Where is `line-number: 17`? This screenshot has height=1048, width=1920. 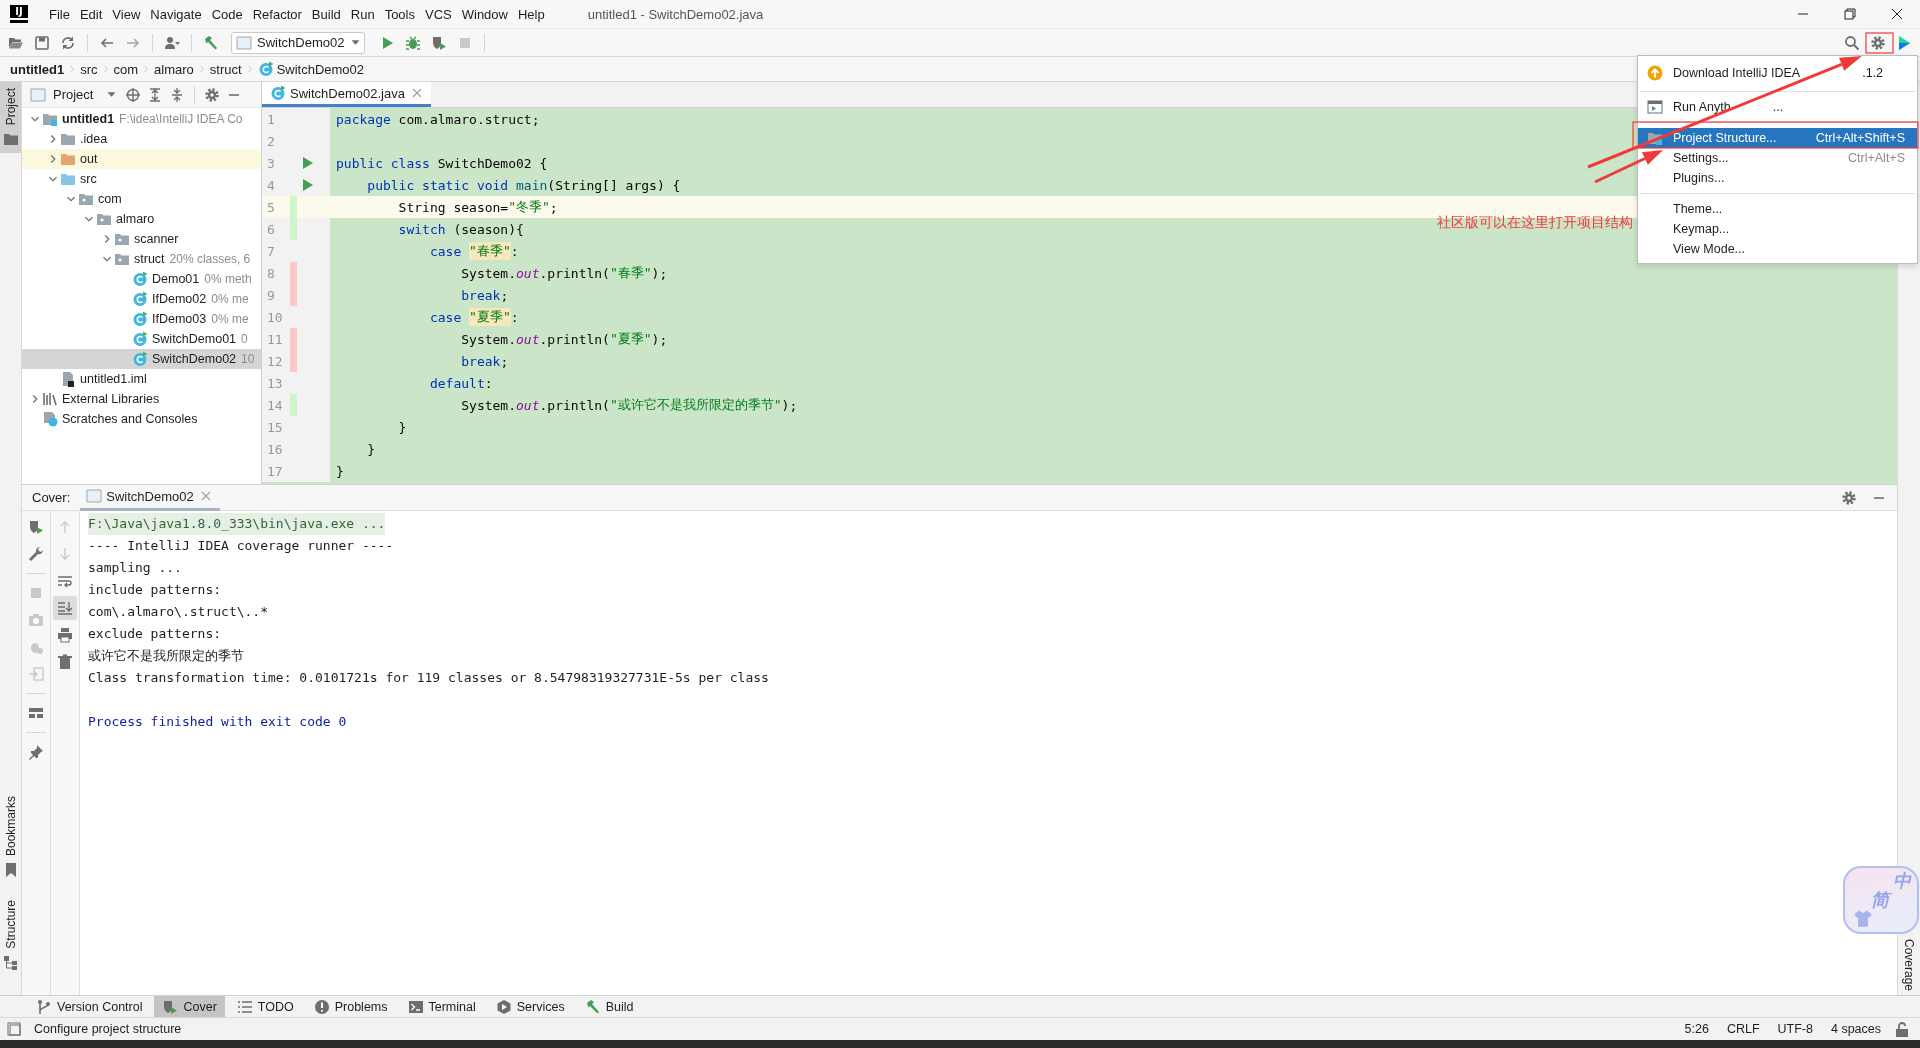 line-number: 17 is located at coordinates (275, 471).